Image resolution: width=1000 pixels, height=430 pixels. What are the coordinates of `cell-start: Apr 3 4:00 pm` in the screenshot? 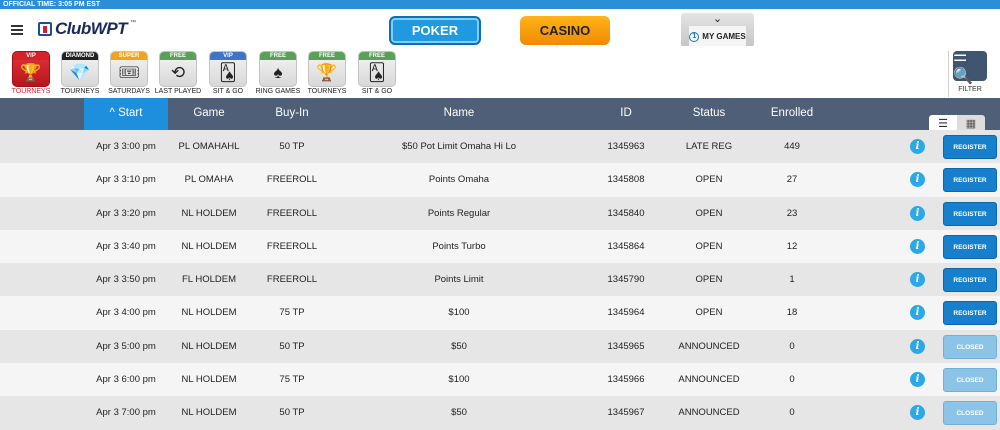 It's located at (126, 313).